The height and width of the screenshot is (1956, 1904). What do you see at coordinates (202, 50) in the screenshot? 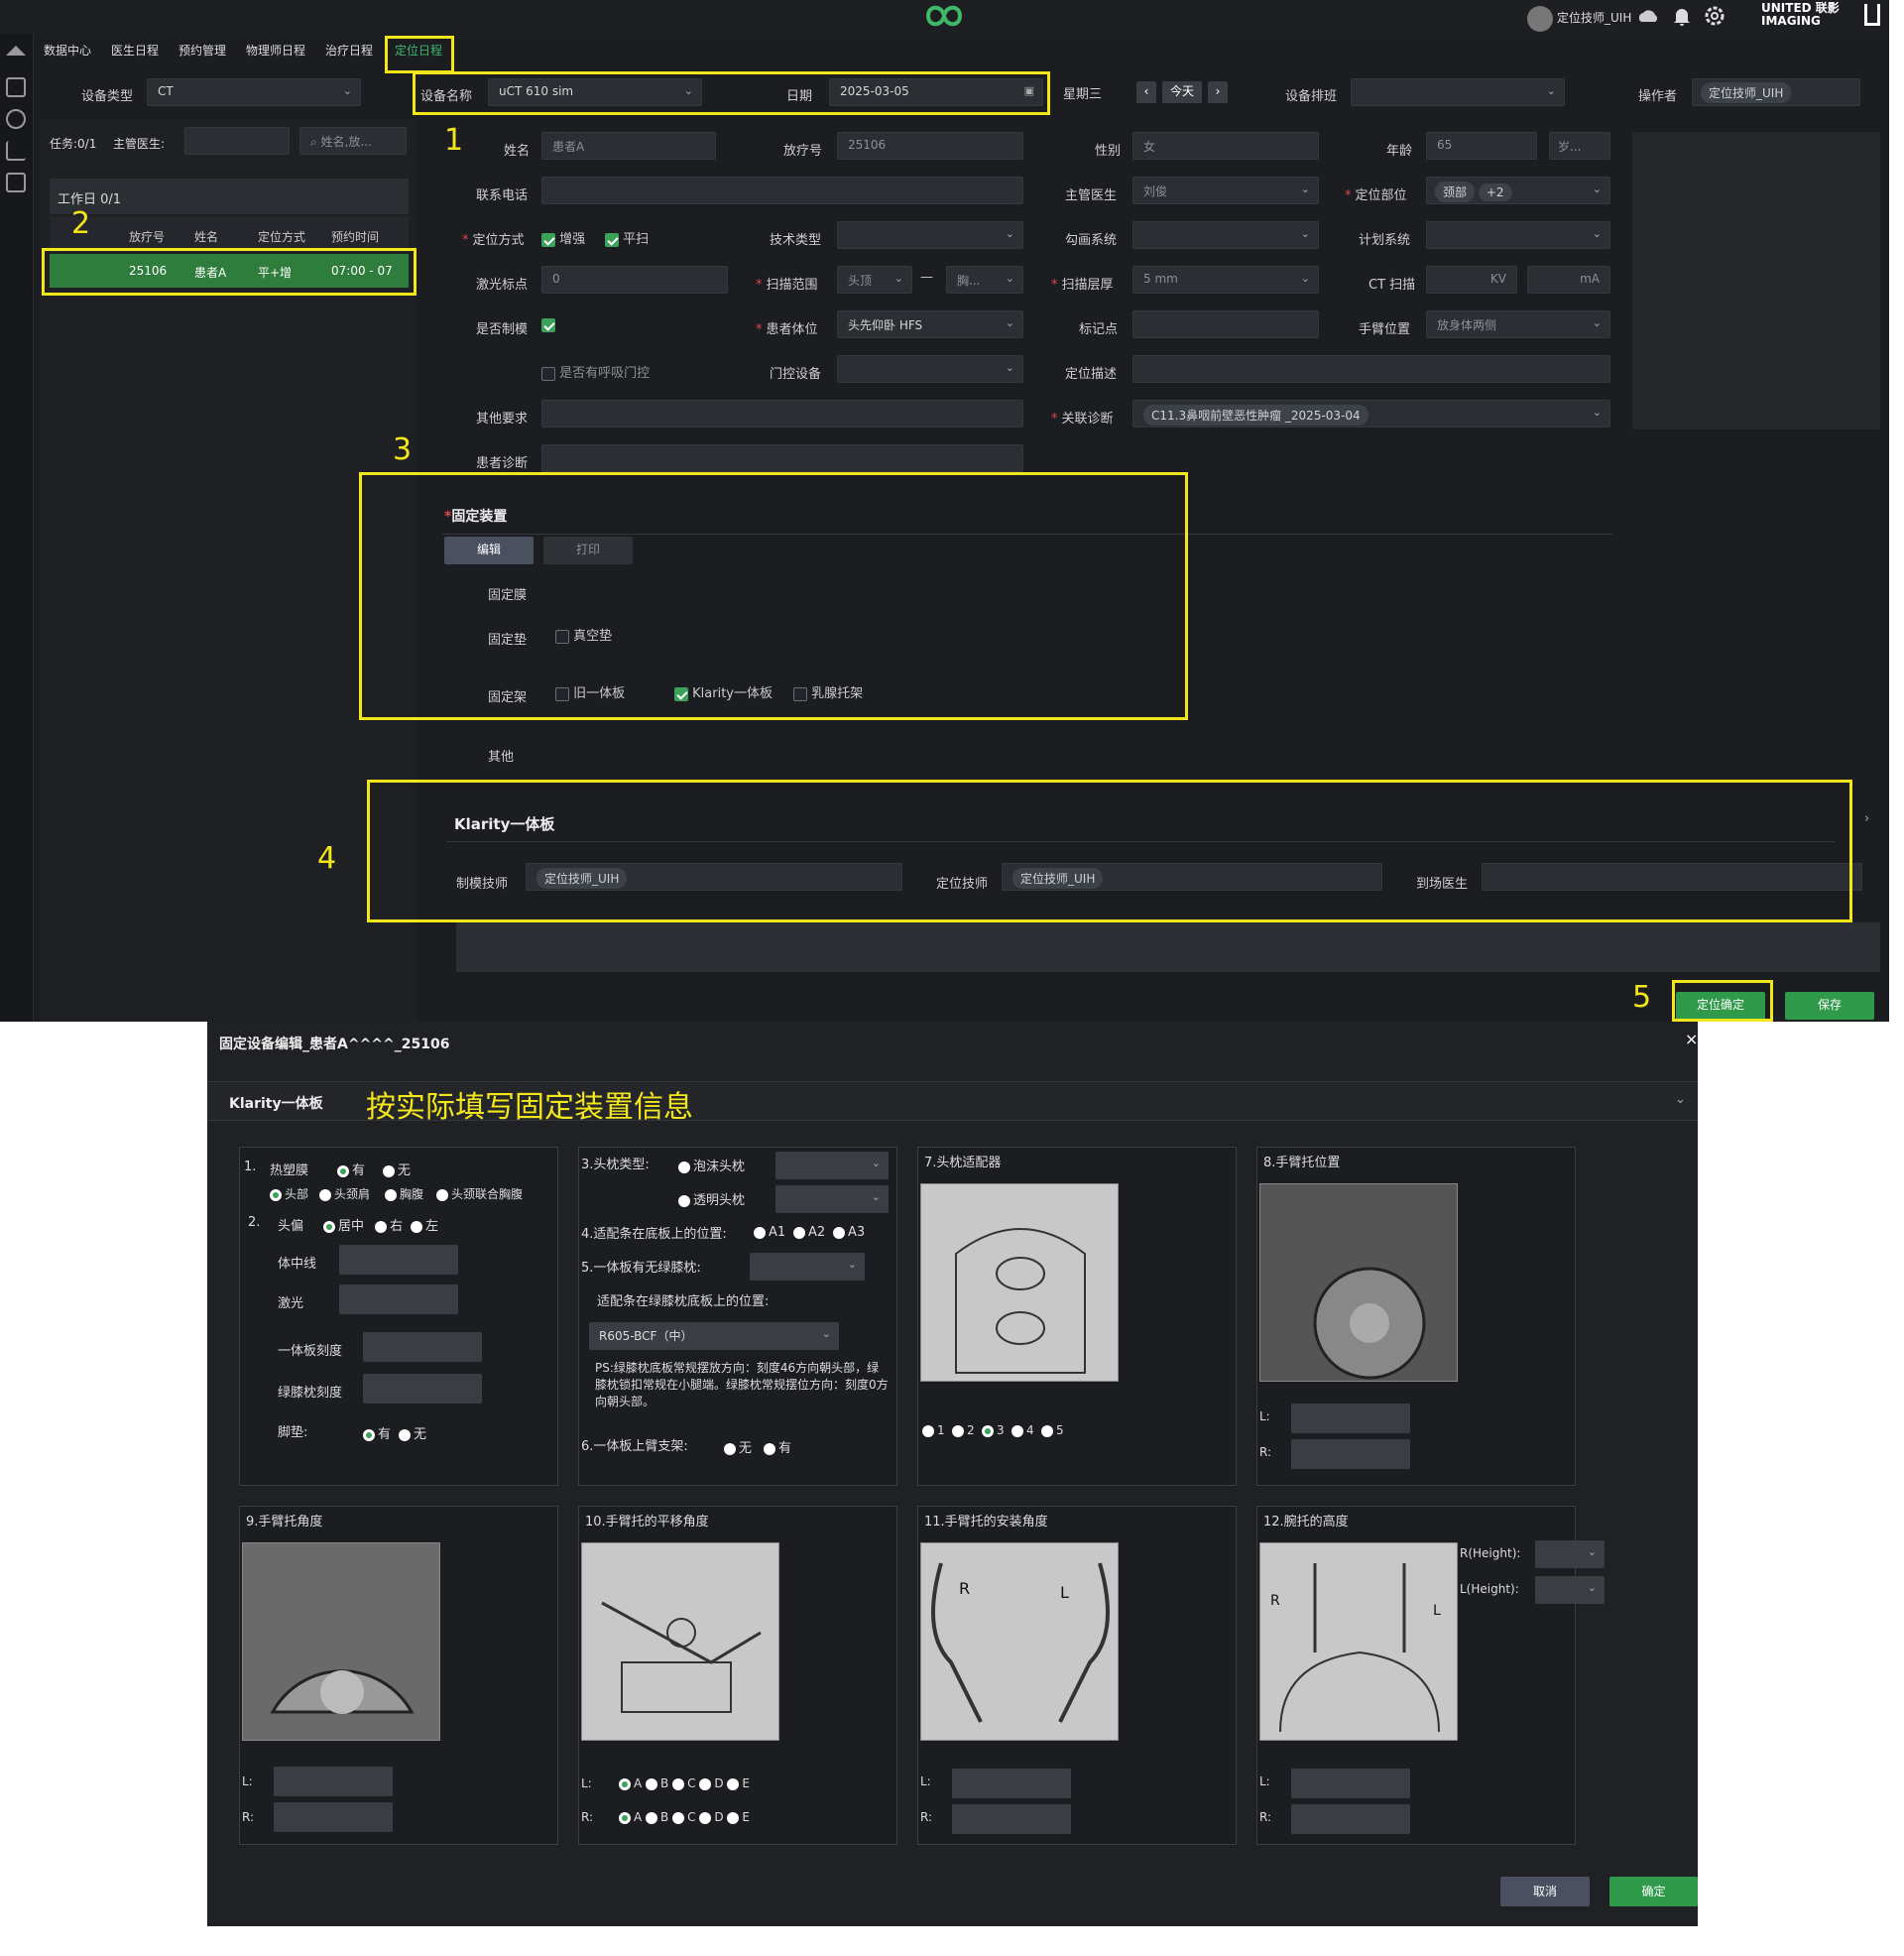
I see `tab-appointment: 预约管理` at bounding box center [202, 50].